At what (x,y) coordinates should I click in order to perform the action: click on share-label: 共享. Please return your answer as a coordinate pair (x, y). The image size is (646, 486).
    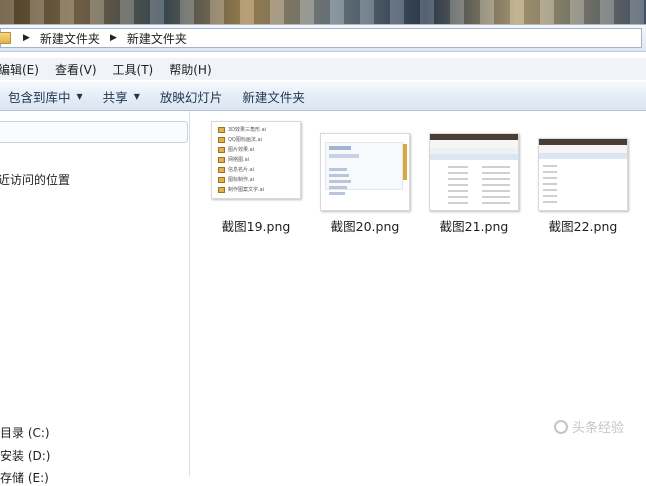
    Looking at the image, I should click on (115, 96).